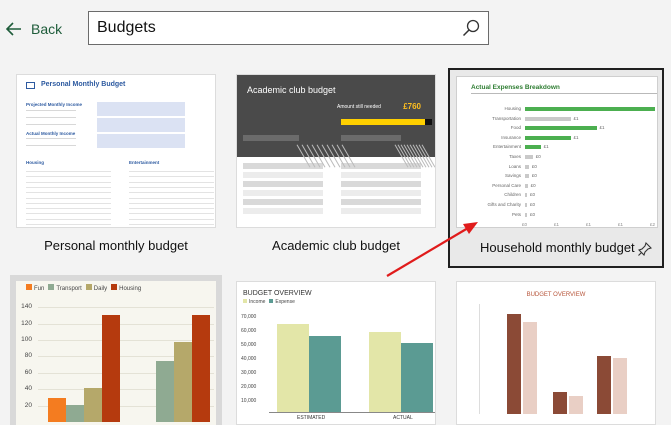  What do you see at coordinates (506, 118) in the screenshot?
I see `chart-category-label: Transportation` at bounding box center [506, 118].